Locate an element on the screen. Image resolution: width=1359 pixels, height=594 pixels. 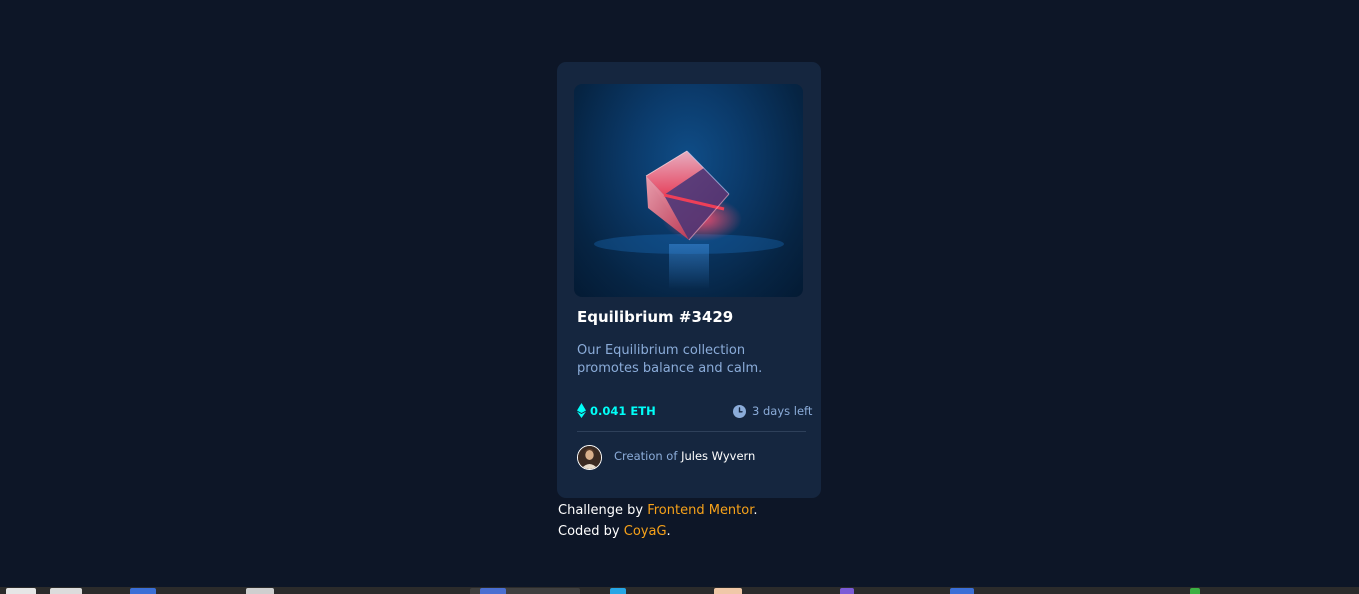
challenge-prefix: Challenge by is located at coordinates (603, 510).